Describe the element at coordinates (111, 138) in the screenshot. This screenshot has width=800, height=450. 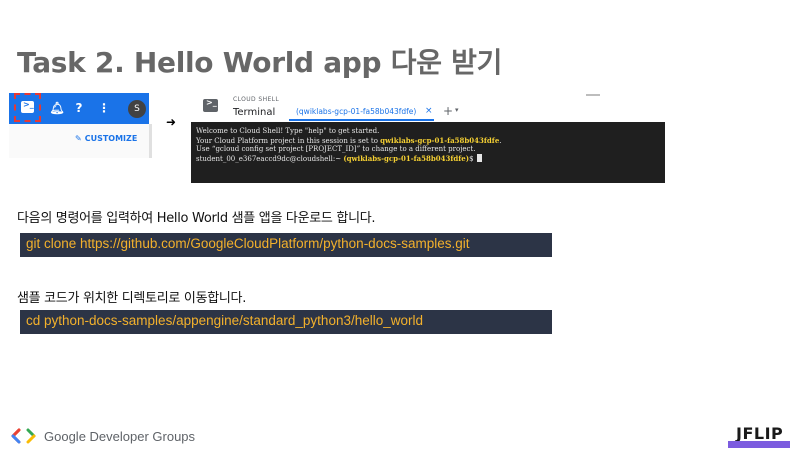
I see `customize-label: CUSTOMIZE` at that location.